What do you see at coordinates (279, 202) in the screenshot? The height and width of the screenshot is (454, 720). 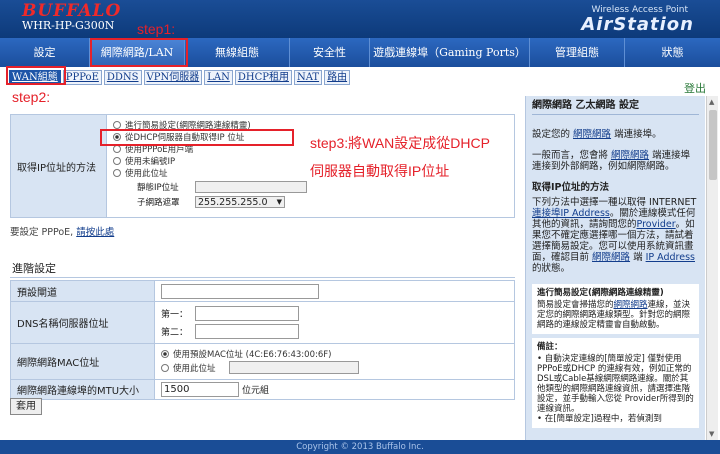 I see `chevron-down-icon: ▼` at bounding box center [279, 202].